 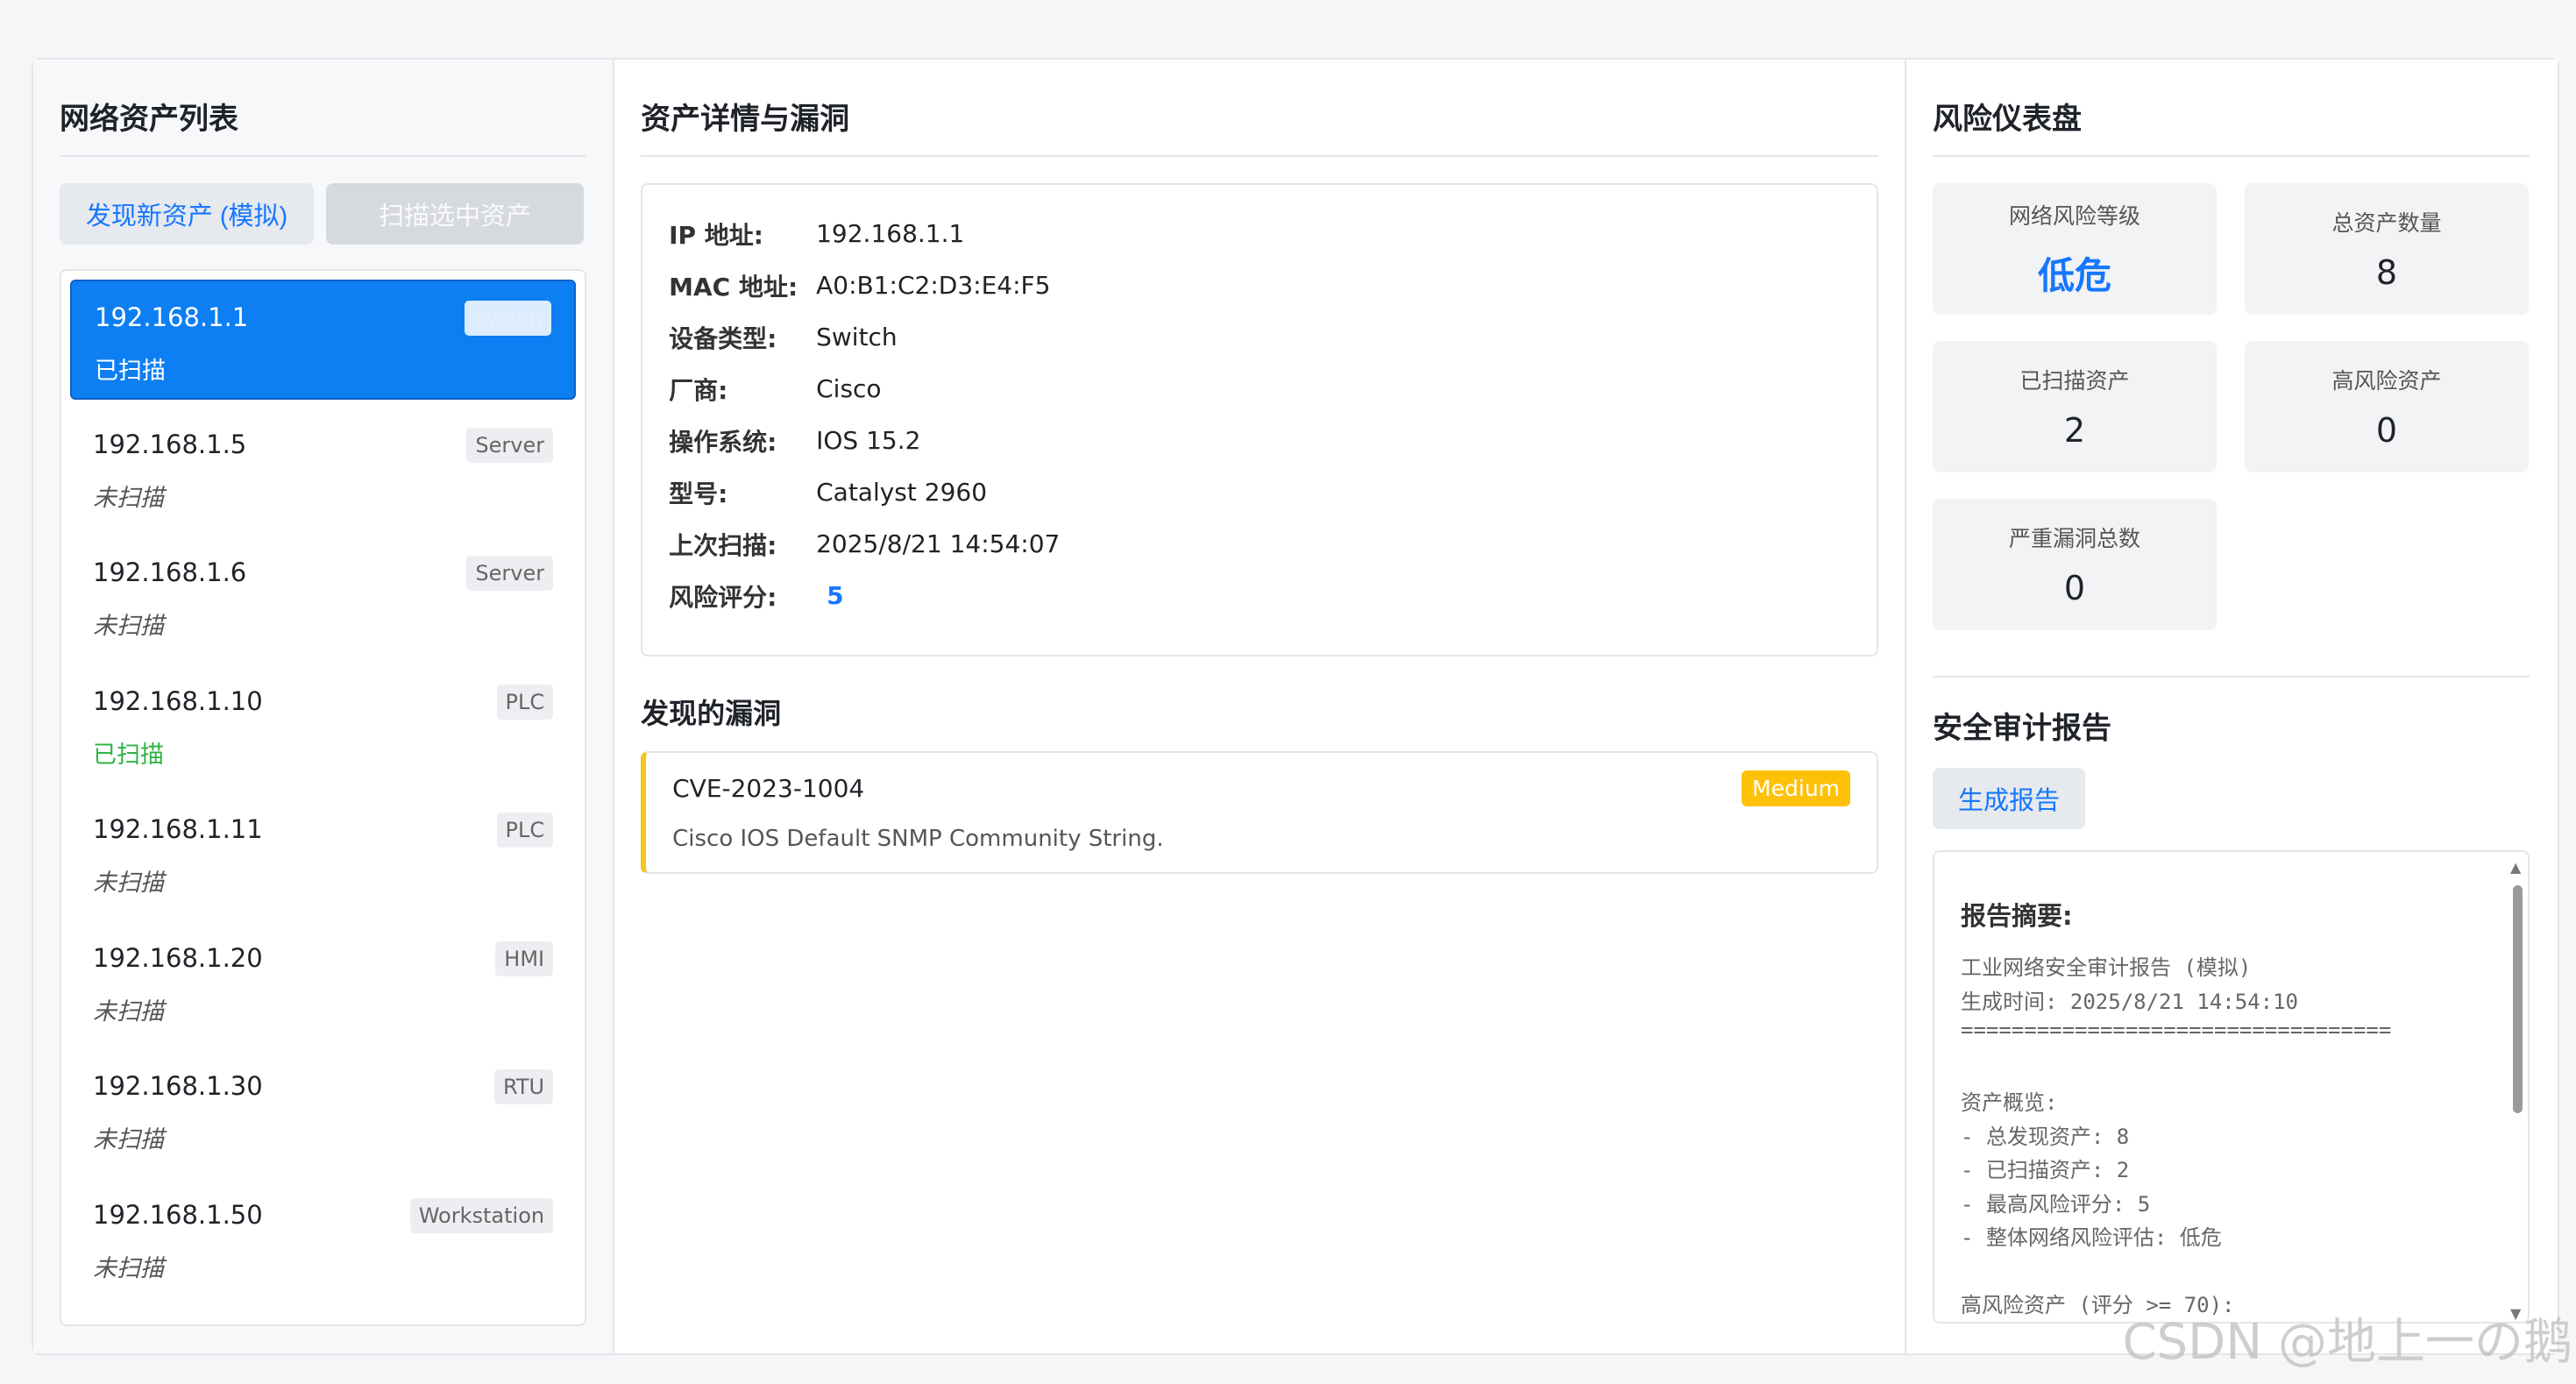 What do you see at coordinates (2046, 1136) in the screenshot?
I see `report-line: - 总发现资产: 8` at bounding box center [2046, 1136].